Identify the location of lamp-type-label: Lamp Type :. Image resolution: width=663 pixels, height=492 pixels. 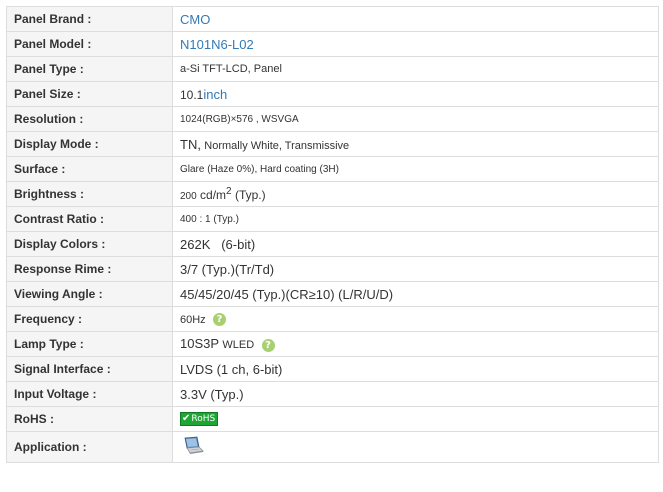
(89, 344).